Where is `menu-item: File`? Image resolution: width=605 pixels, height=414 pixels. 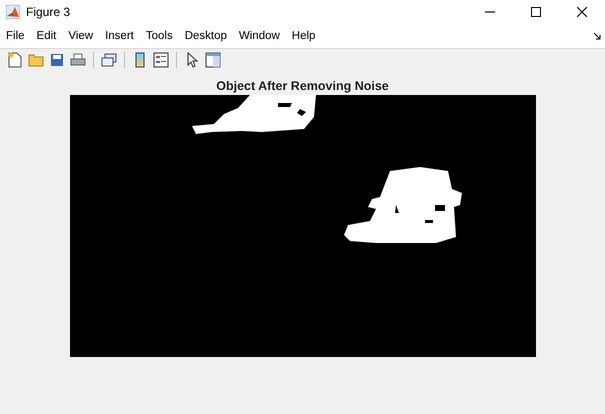 menu-item: File is located at coordinates (15, 36).